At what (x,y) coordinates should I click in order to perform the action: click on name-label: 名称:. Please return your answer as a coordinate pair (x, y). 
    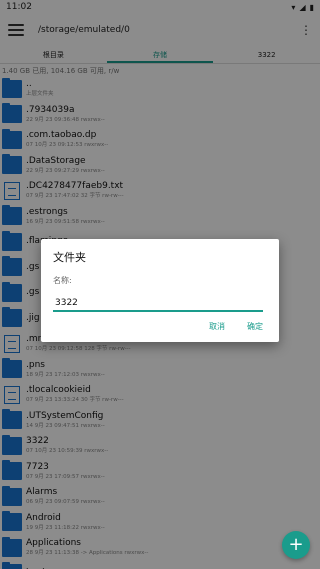
    Looking at the image, I should click on (62, 280).